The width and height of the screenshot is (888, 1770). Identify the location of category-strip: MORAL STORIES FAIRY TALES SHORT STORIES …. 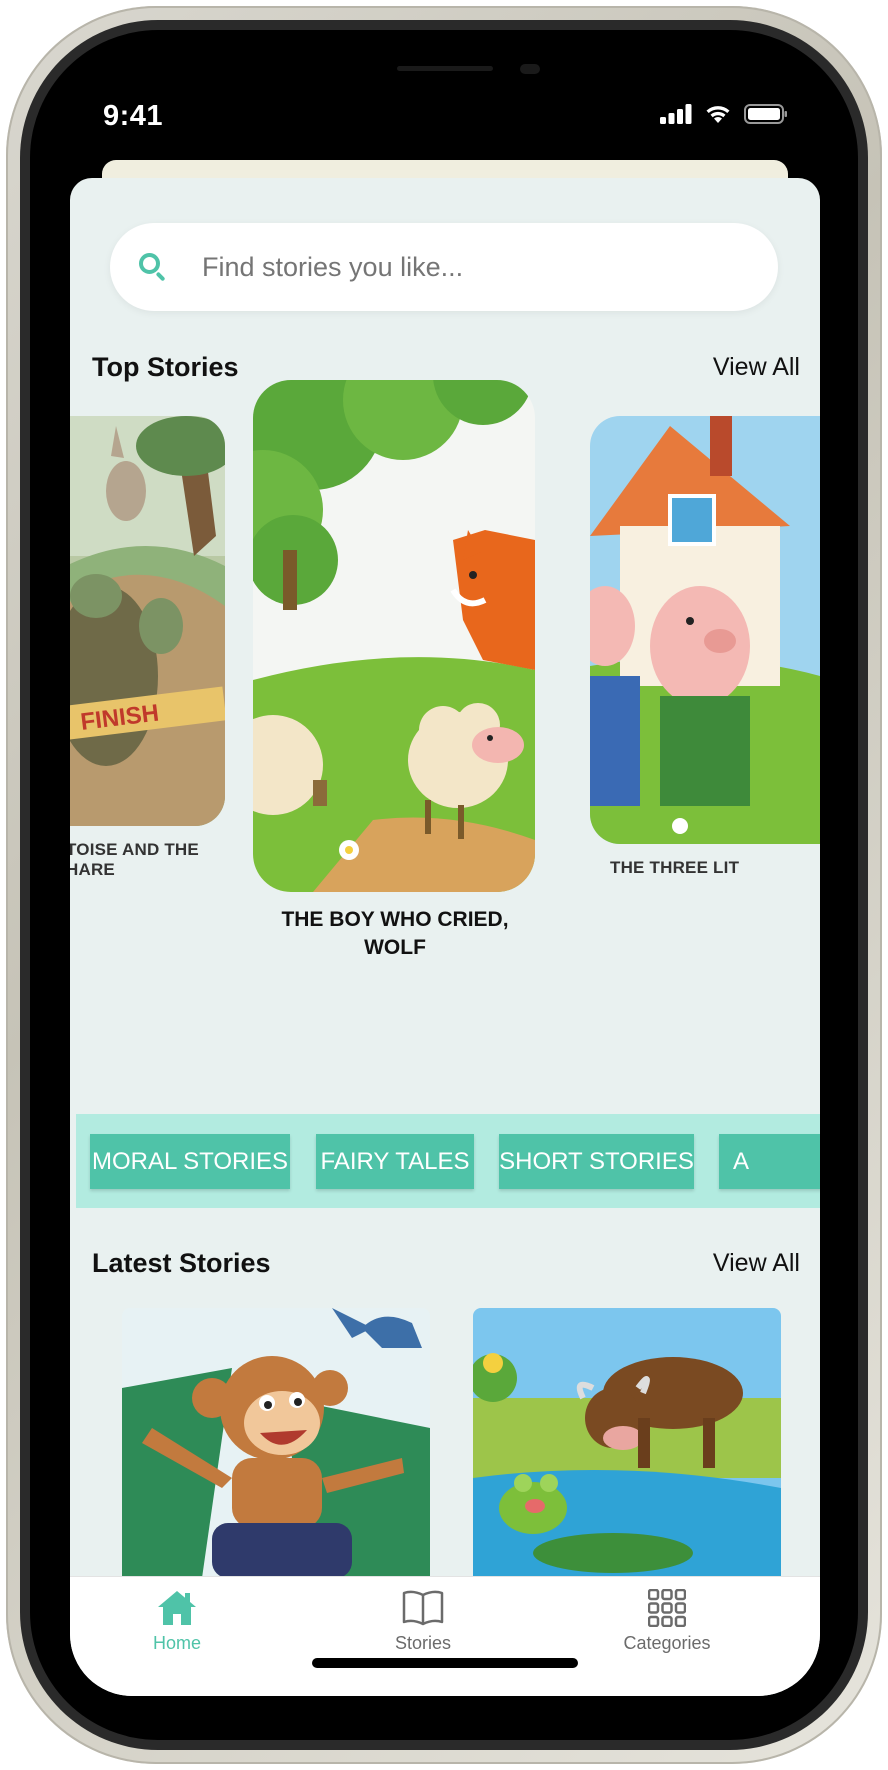
(448, 1161).